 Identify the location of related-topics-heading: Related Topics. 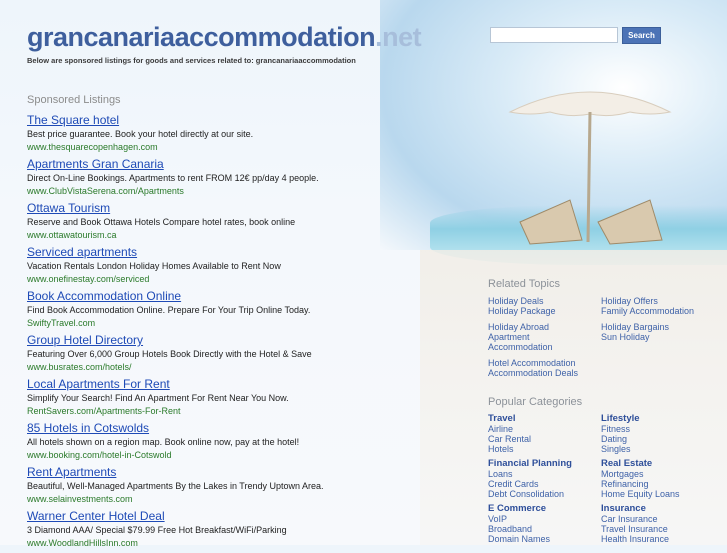
(524, 284).